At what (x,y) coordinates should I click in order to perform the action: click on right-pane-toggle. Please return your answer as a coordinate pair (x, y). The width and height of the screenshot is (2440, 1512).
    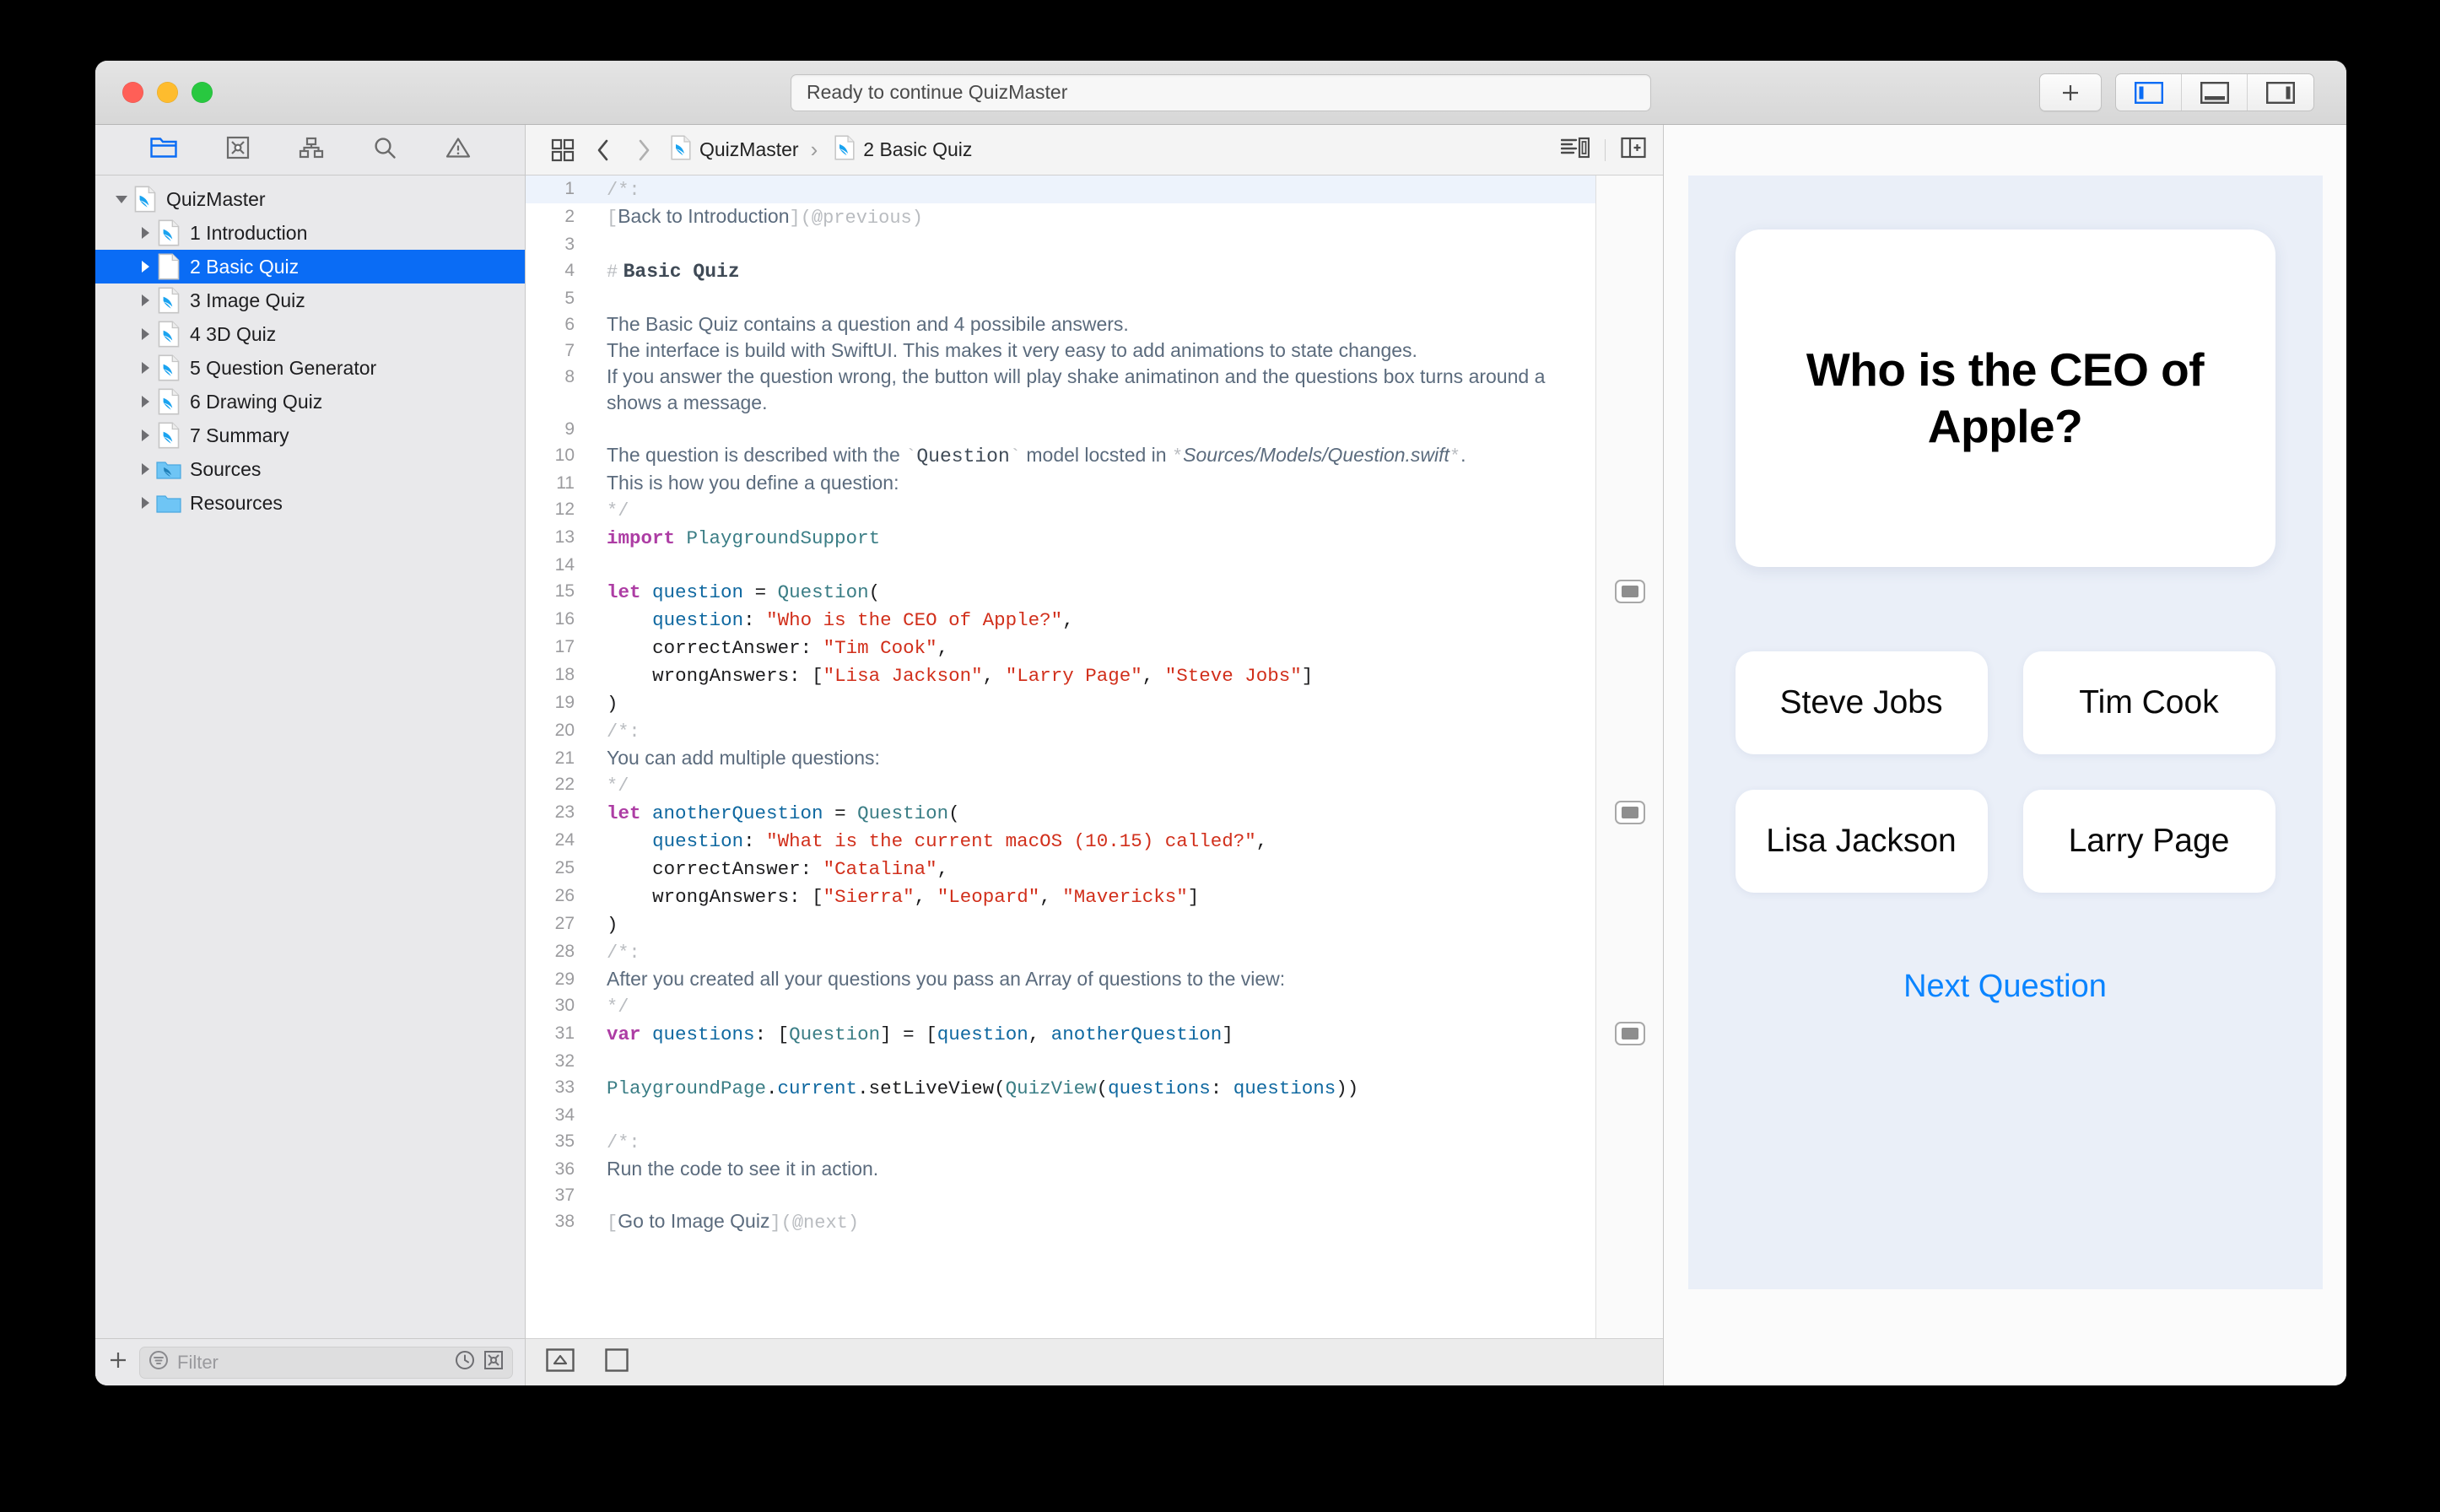
    Looking at the image, I should click on (2280, 92).